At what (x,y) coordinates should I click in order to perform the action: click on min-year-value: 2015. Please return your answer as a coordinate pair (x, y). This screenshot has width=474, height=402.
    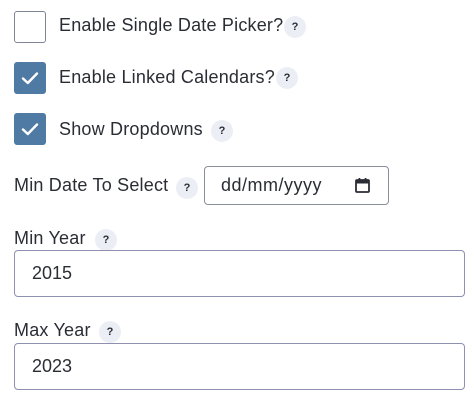
    Looking at the image, I should click on (52, 273).